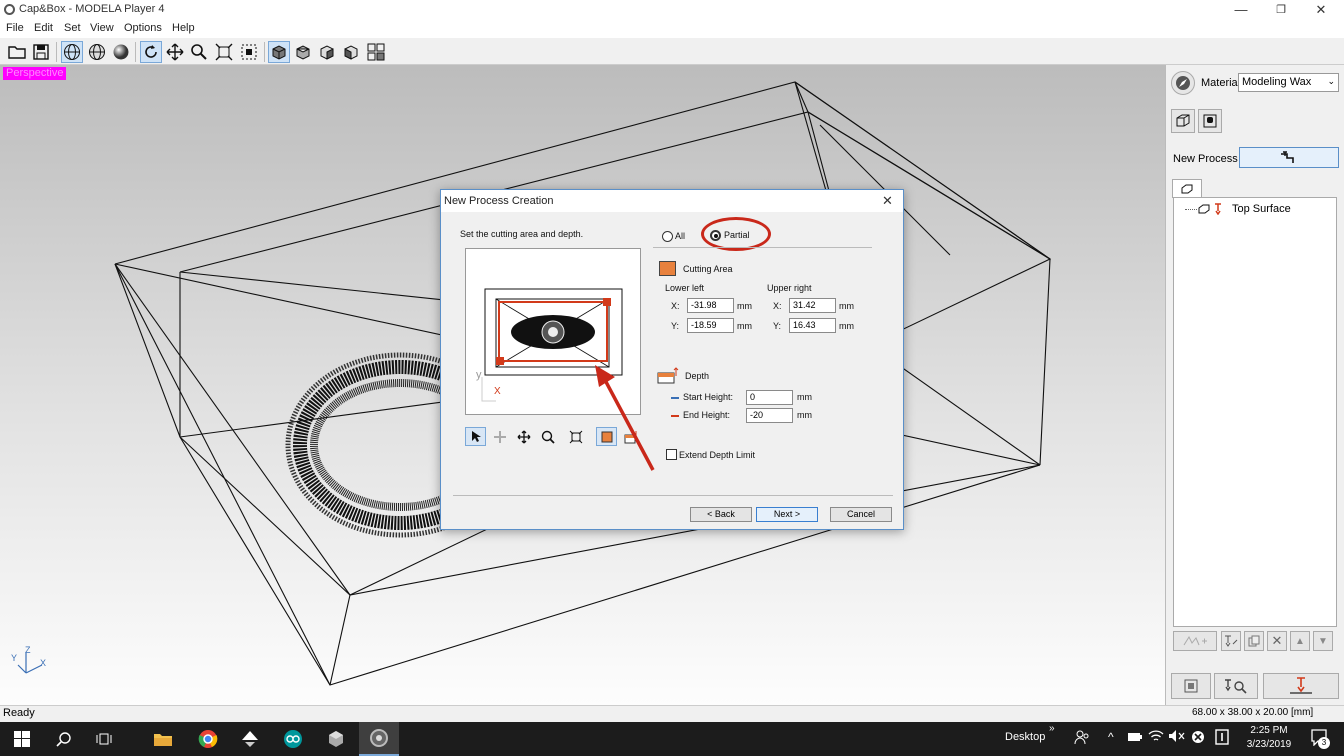 This screenshot has width=1344, height=756. I want to click on lower-left-y-label: Y:, so click(675, 326).